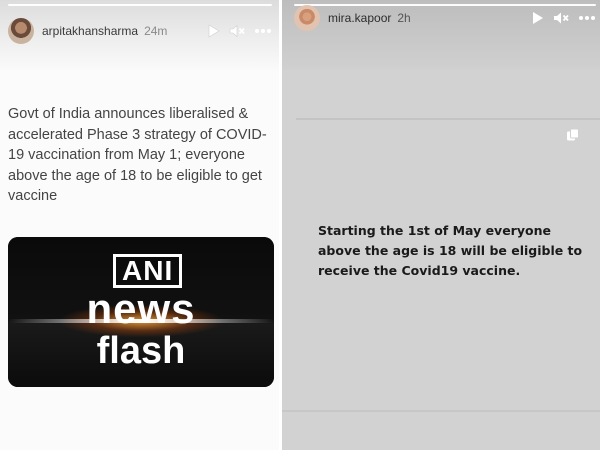 The height and width of the screenshot is (450, 600). I want to click on news-word: news, so click(141, 308).